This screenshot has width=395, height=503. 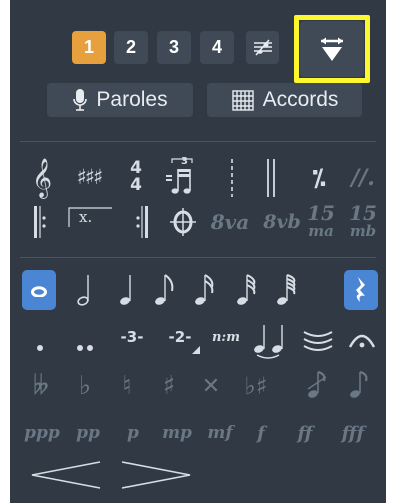 I want to click on quindicesima-down-tool: 15 mb, so click(x=363, y=222).